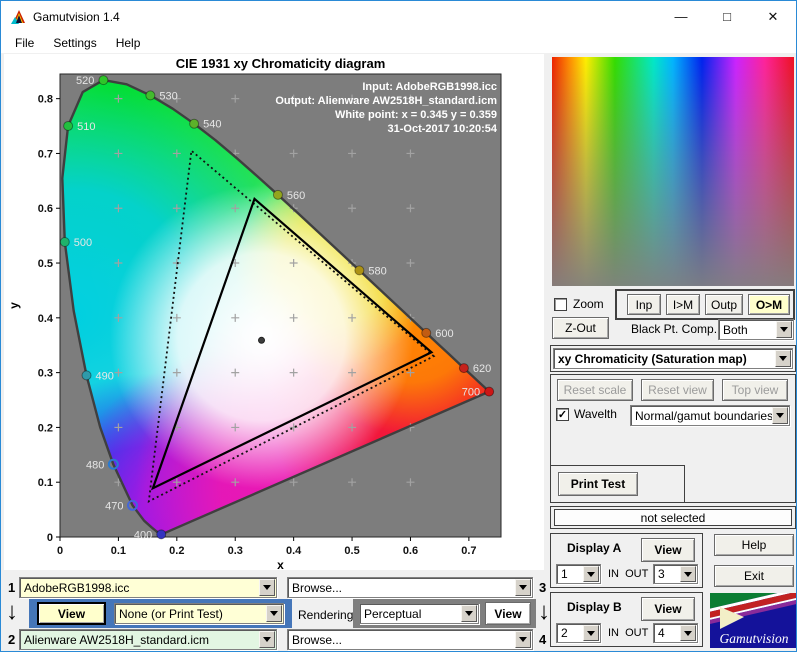  Describe the element at coordinates (675, 574) in the screenshot. I see `display-a-out-select: 3` at that location.